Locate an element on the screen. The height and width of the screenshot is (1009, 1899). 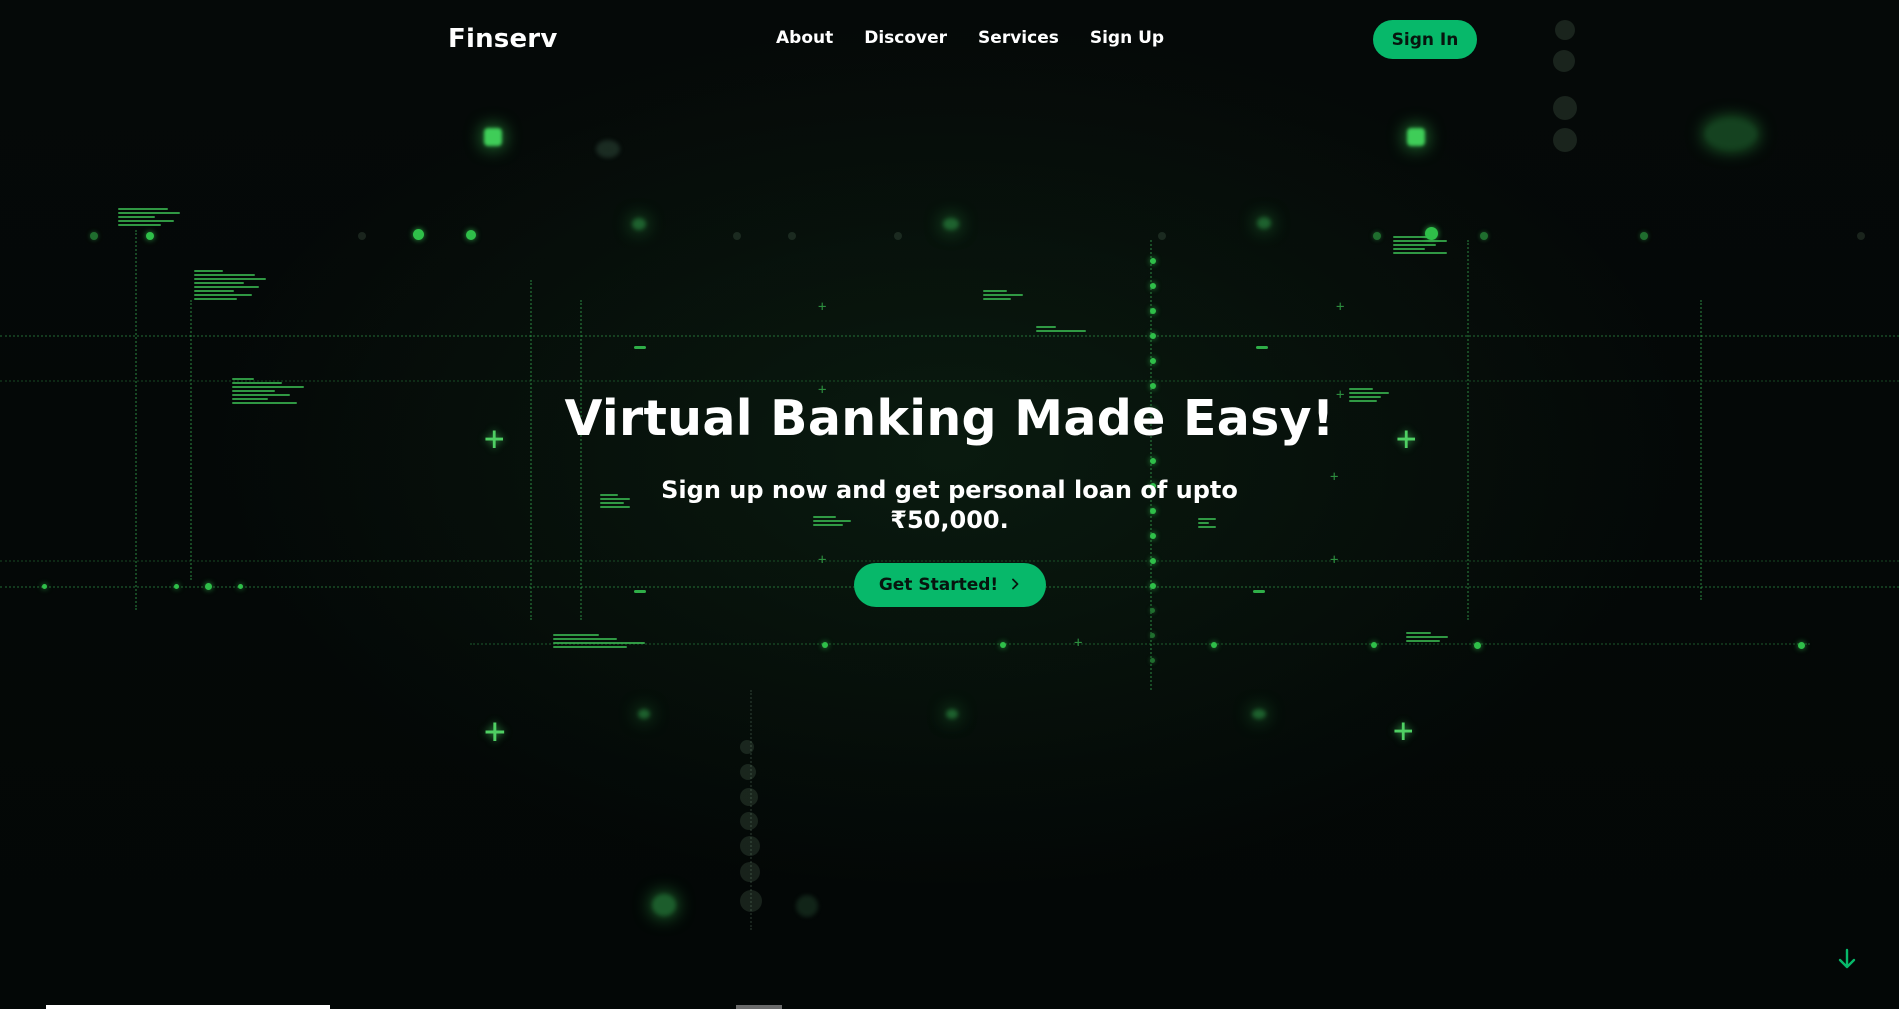
nav-link-services: Services is located at coordinates (1018, 38).